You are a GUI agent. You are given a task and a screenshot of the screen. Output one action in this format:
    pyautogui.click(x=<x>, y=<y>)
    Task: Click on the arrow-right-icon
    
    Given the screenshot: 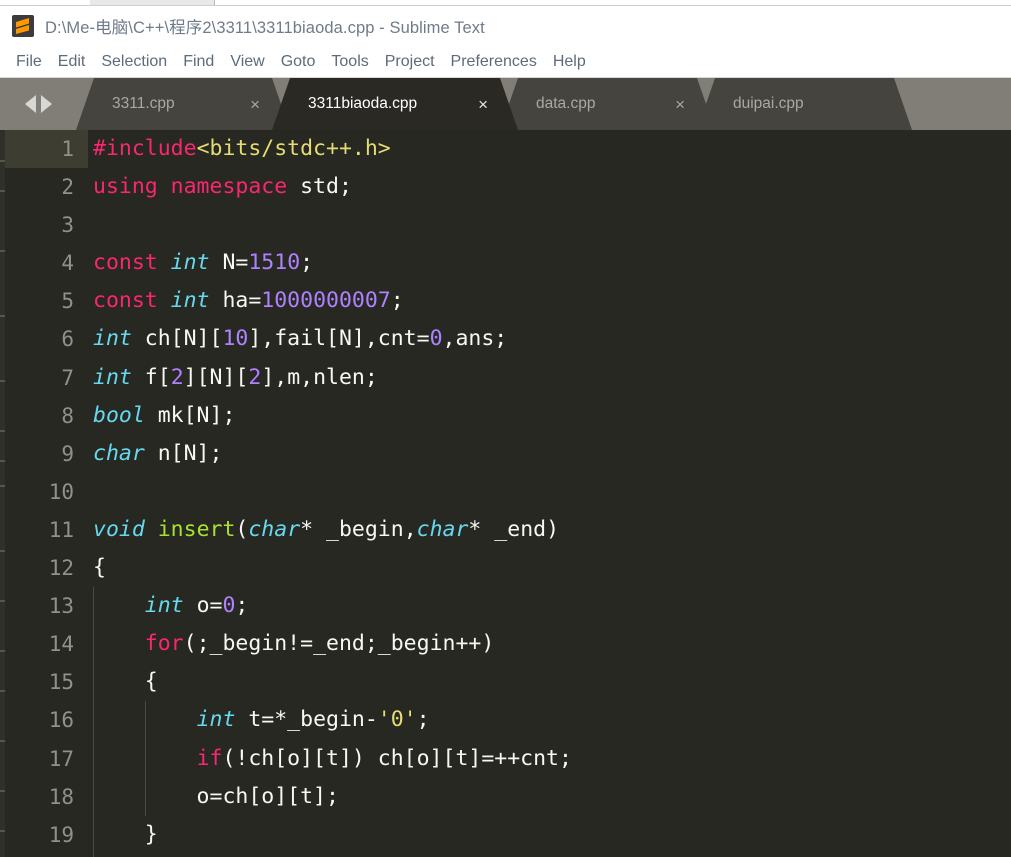 What is the action you would take?
    pyautogui.click(x=46, y=104)
    